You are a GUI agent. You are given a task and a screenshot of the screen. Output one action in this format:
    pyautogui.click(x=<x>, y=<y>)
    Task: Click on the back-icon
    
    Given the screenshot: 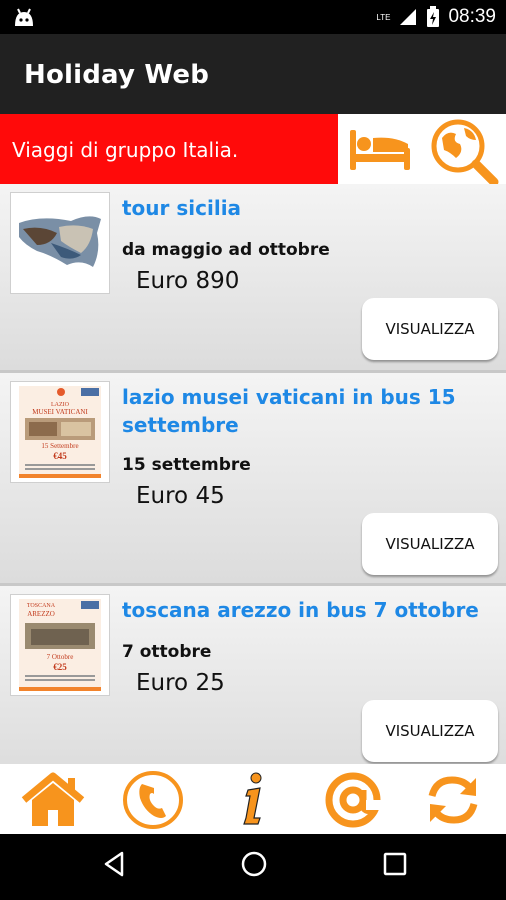 What is the action you would take?
    pyautogui.click(x=114, y=864)
    